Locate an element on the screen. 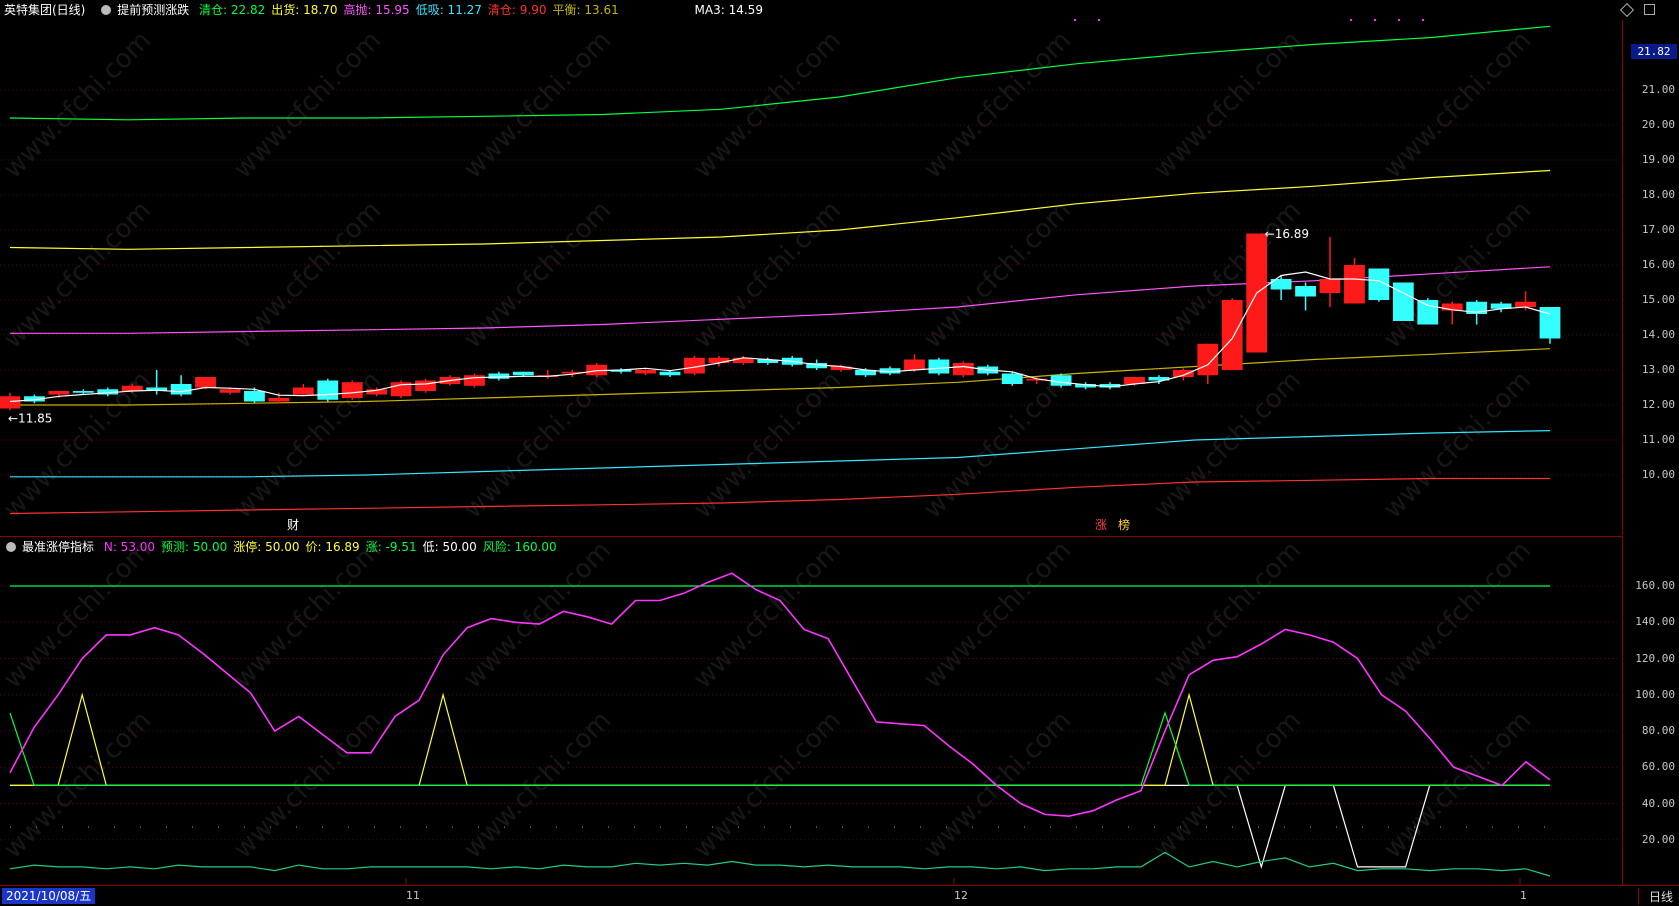 This screenshot has width=1679, height=906. price-tick: 19.00 is located at coordinates (1658, 159).